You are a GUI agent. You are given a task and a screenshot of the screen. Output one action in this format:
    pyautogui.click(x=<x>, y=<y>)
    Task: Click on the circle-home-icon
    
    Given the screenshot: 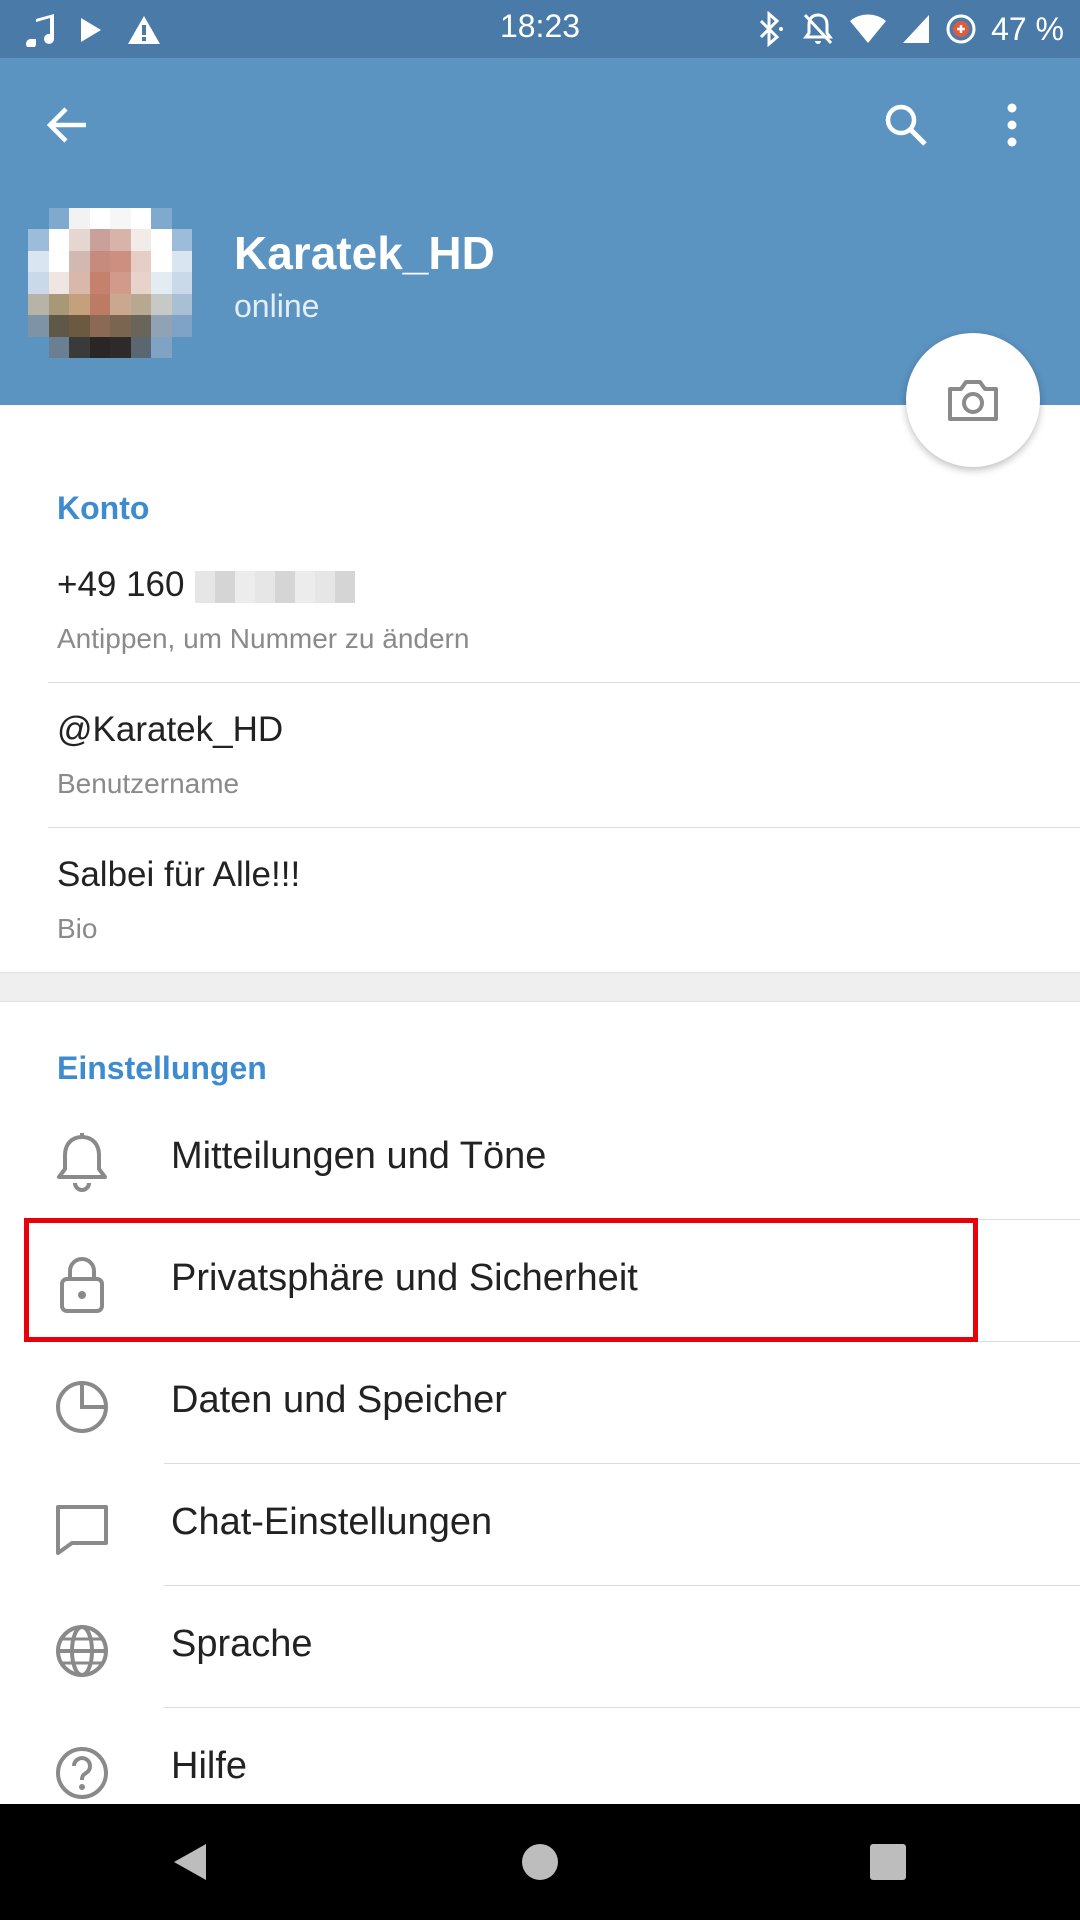 What is the action you would take?
    pyautogui.click(x=540, y=1862)
    